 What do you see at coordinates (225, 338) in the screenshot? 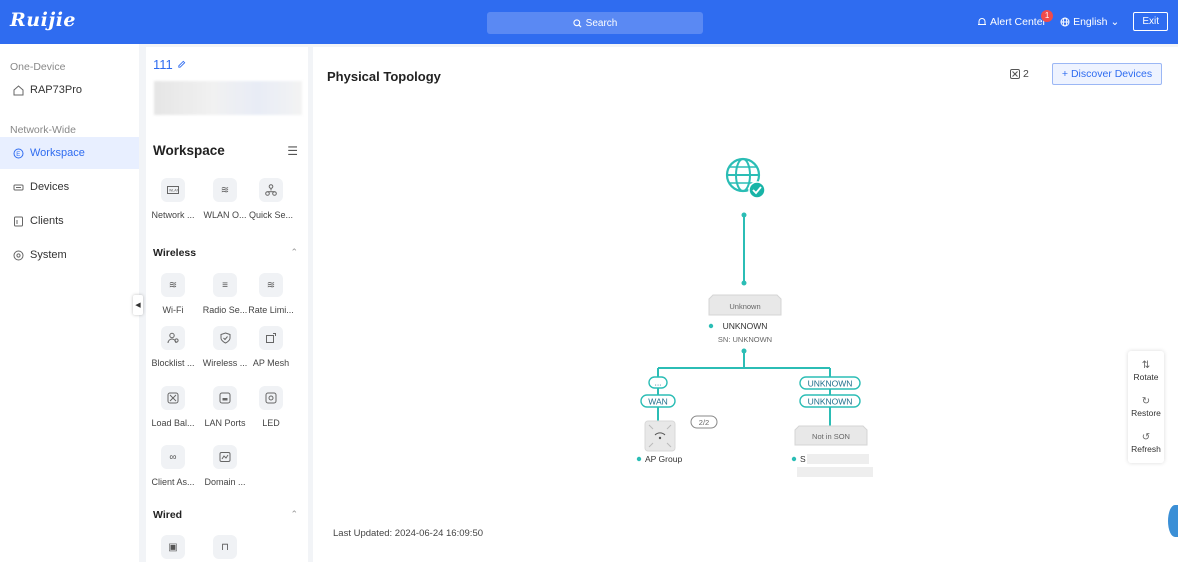
I see `shield-icon` at bounding box center [225, 338].